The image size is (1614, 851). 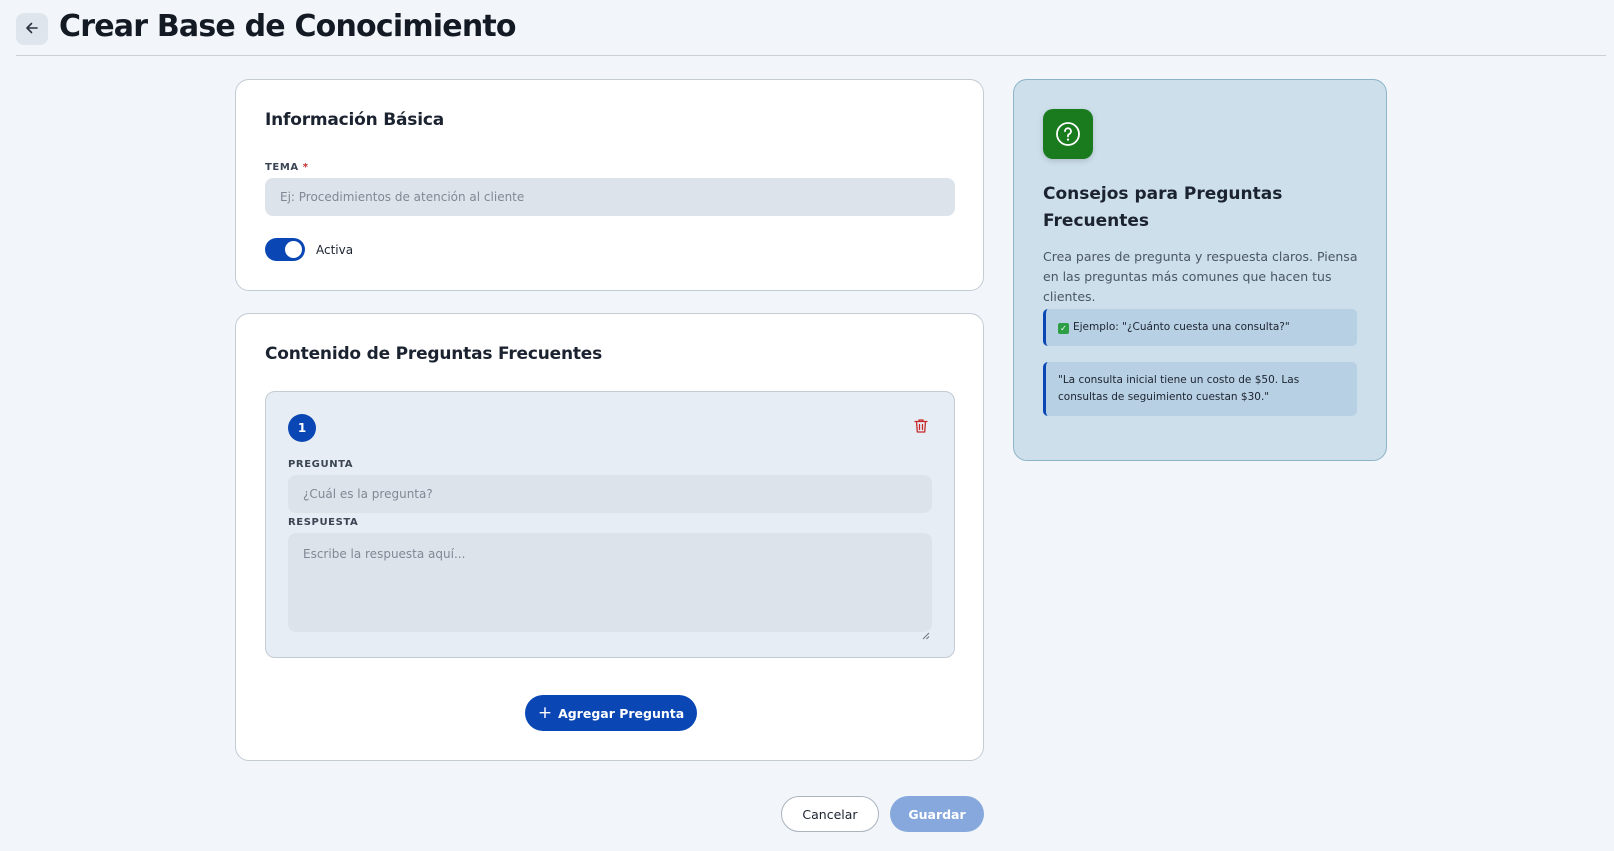 What do you see at coordinates (282, 167) in the screenshot?
I see `tema-label-text: TEMA` at bounding box center [282, 167].